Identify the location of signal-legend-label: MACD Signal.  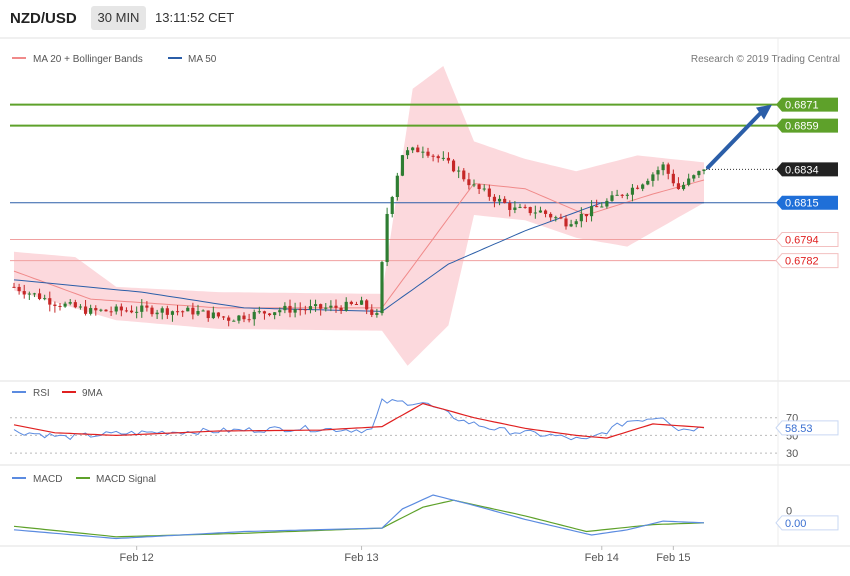
(126, 479).